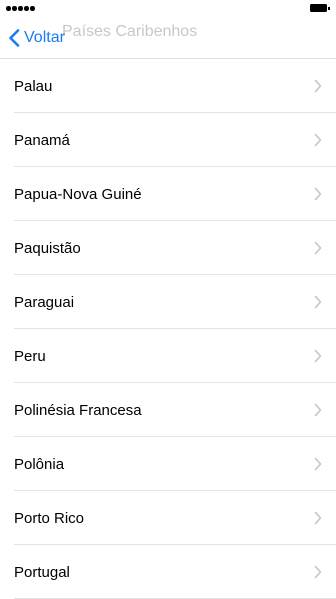 This screenshot has height=599, width=336. Describe the element at coordinates (39, 464) in the screenshot. I see `list-item-label: Polônia` at that location.